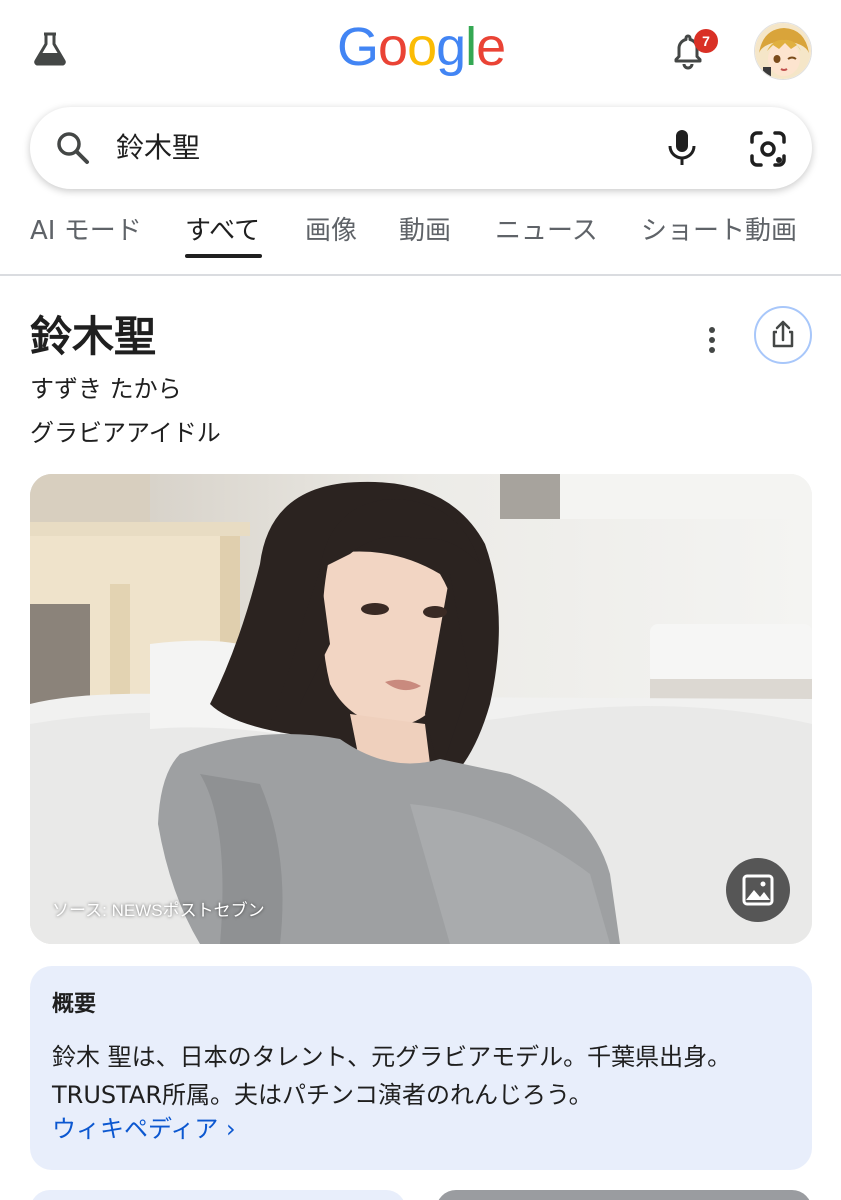 This screenshot has width=841, height=1200. I want to click on search-tabs: AI モード すべて 画像 動画 ニュース ショート動画, so click(420, 236).